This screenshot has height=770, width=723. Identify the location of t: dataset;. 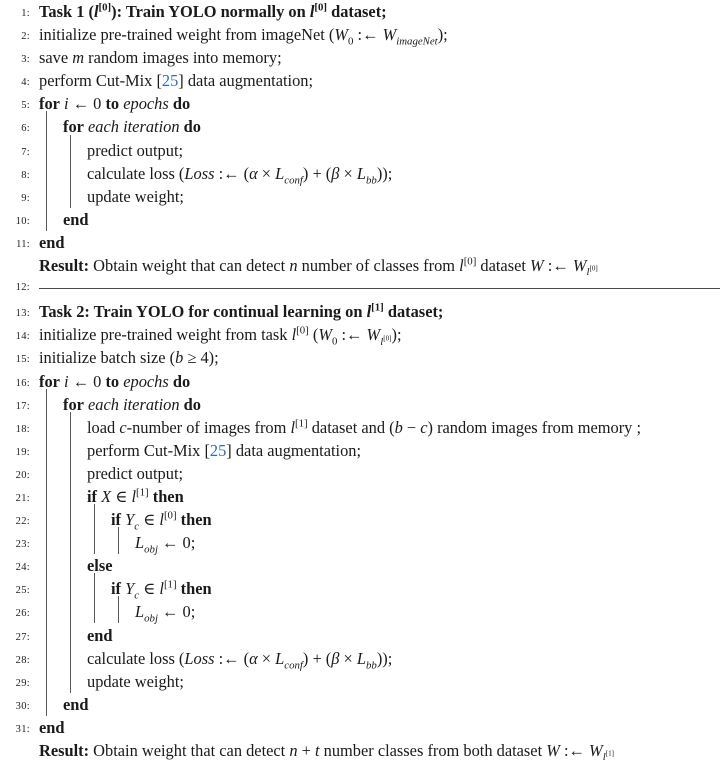
(356, 11).